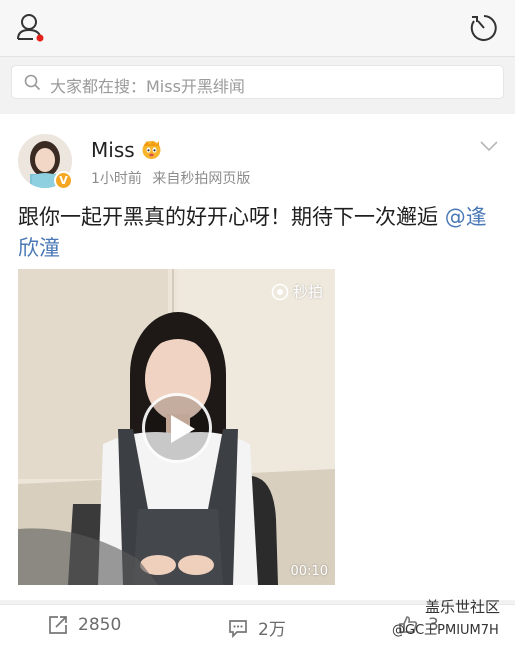  Describe the element at coordinates (147, 86) in the screenshot. I see `search-placeholder: 大家都在搜：Miss开黑绯闻` at that location.